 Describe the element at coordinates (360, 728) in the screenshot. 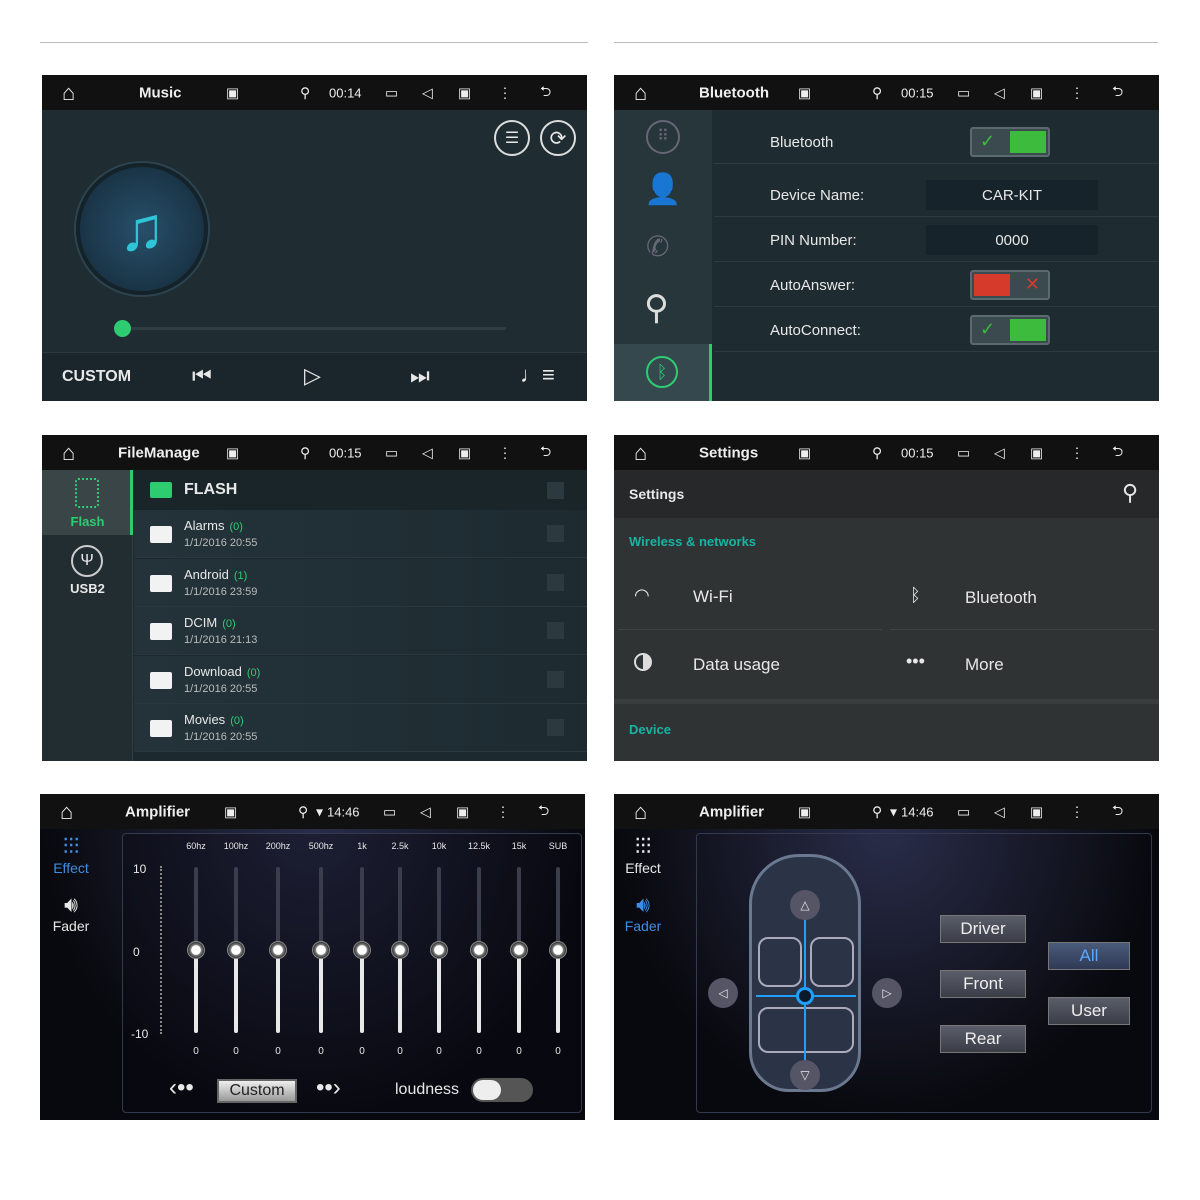

I see `file-row: Movies (0) 1/1/2016 20:55` at that location.